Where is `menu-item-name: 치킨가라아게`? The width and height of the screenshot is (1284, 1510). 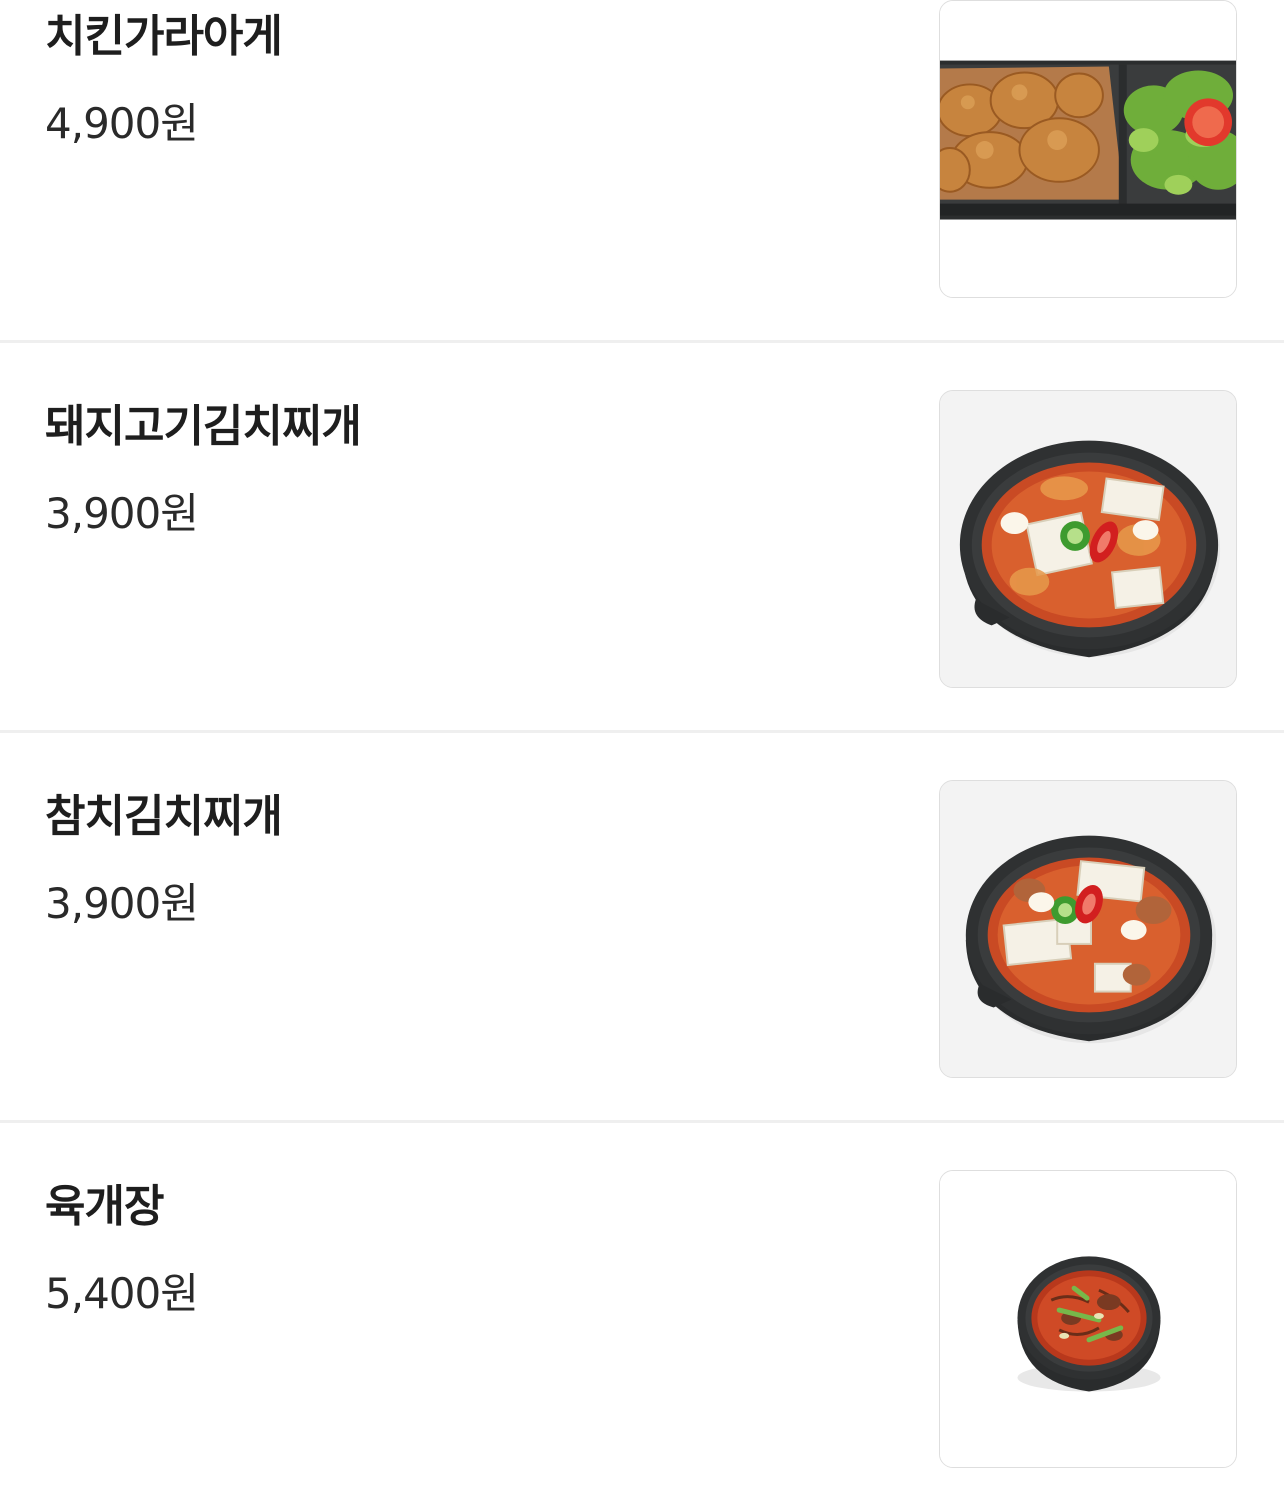
menu-item-name: 치킨가라아게 is located at coordinates (164, 36).